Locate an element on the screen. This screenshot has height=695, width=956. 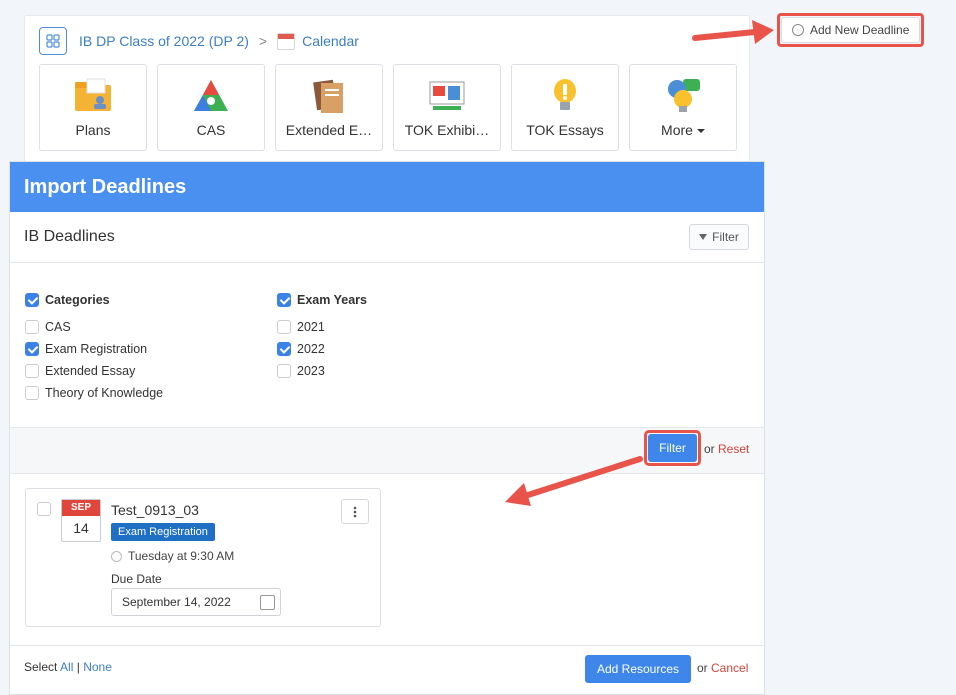
breadcrumb: IB DP Class of 2022 (DP 2) > Calendar is located at coordinates (199, 41).